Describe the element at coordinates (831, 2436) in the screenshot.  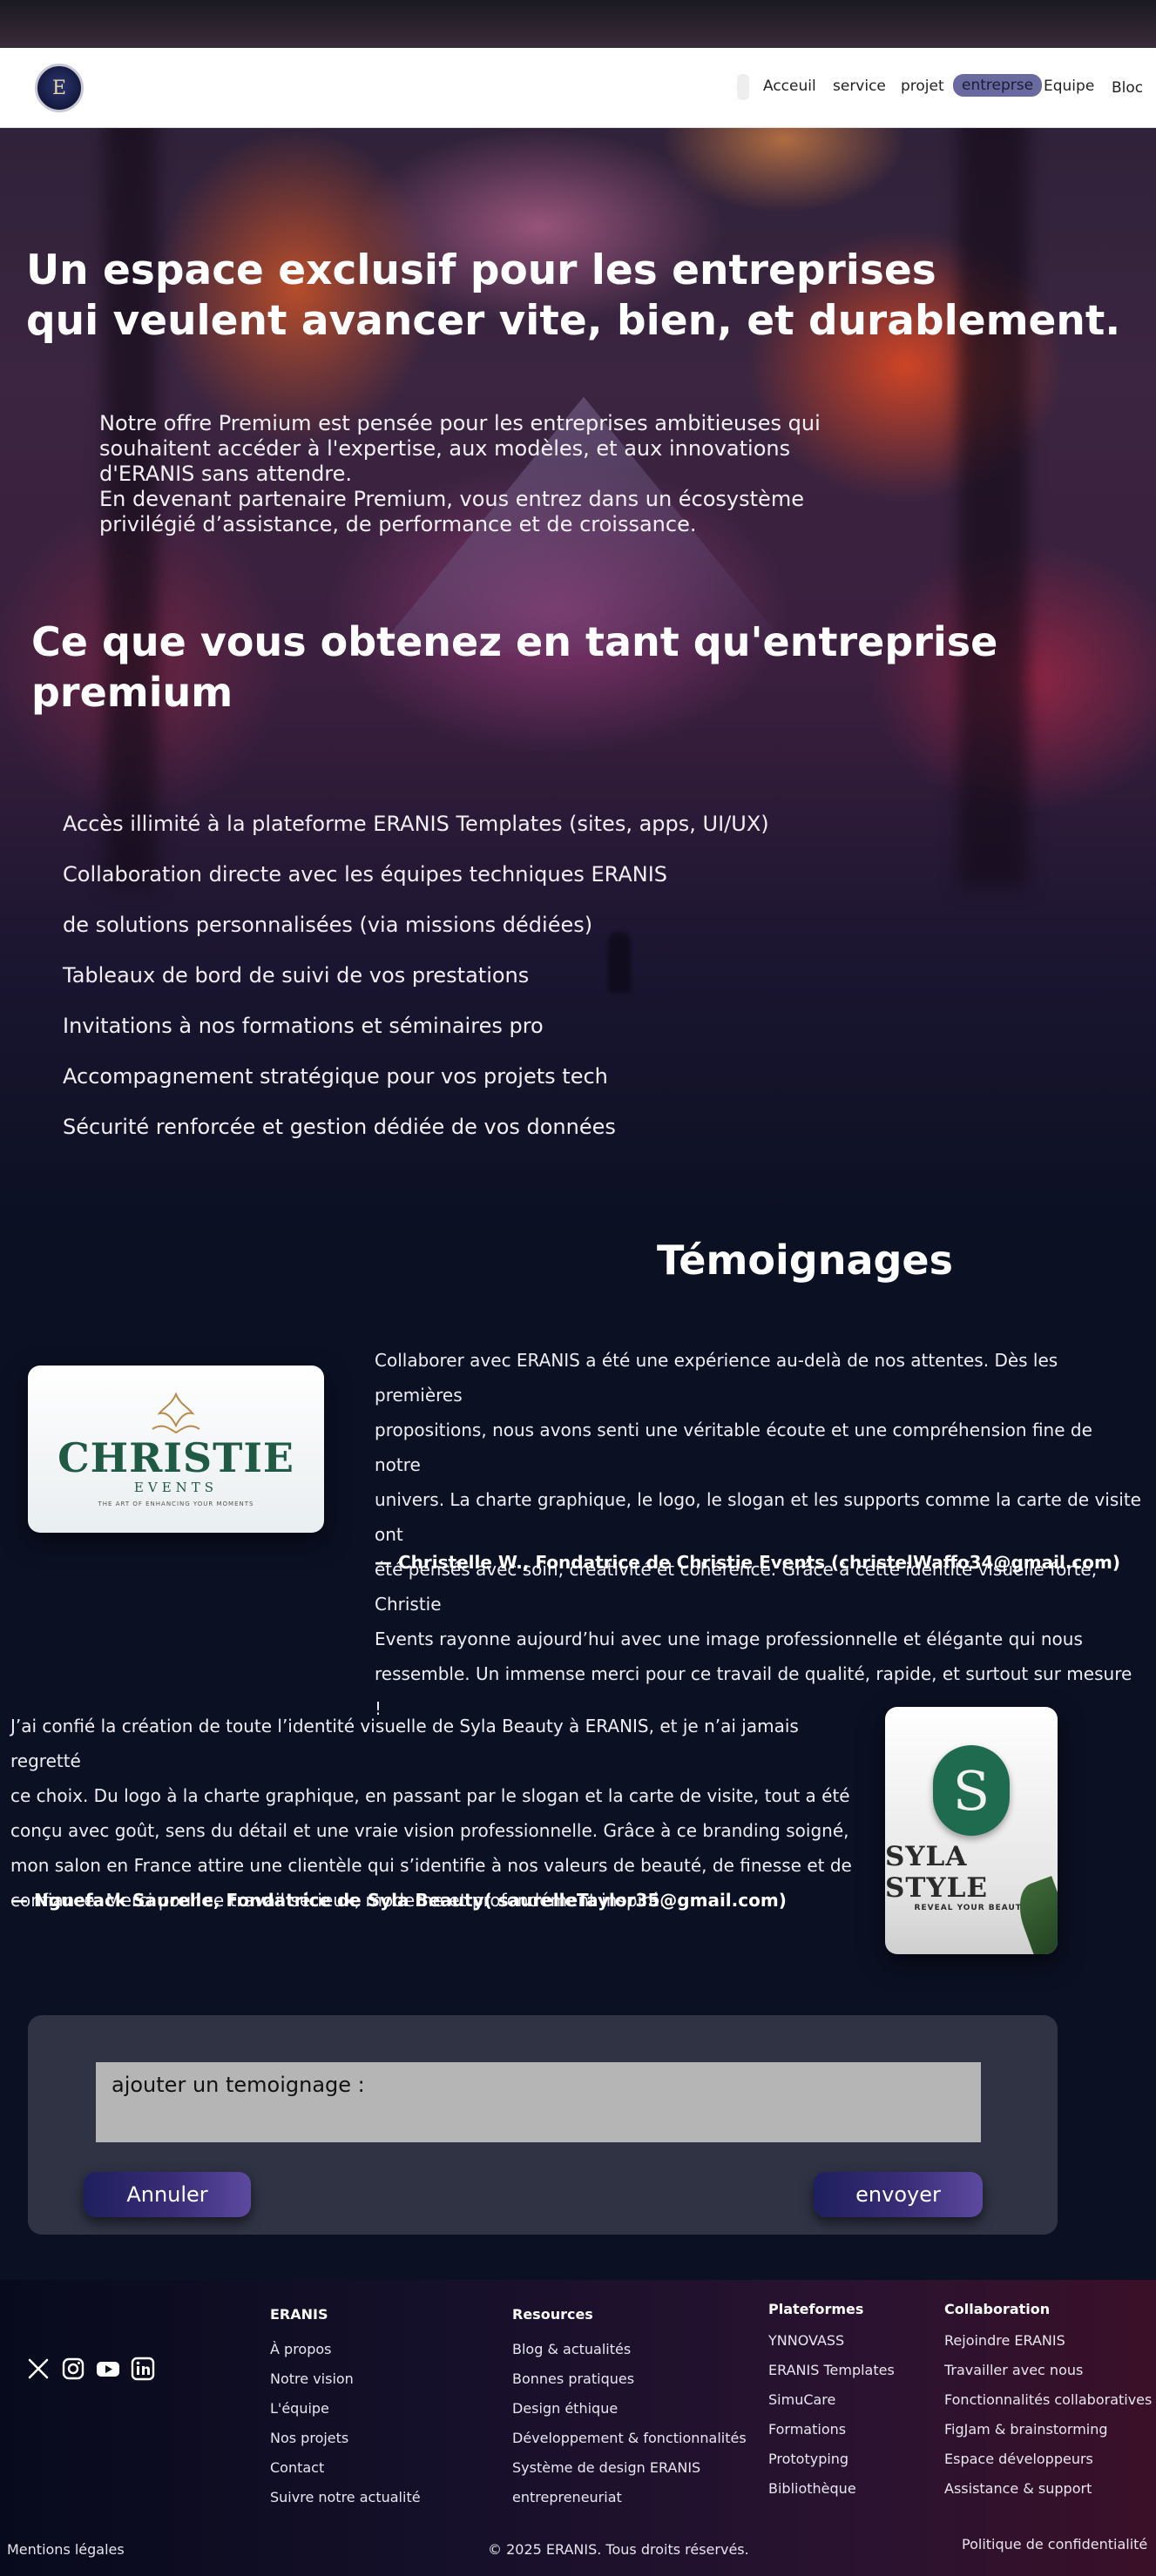
I see `footer-link: Formations` at that location.